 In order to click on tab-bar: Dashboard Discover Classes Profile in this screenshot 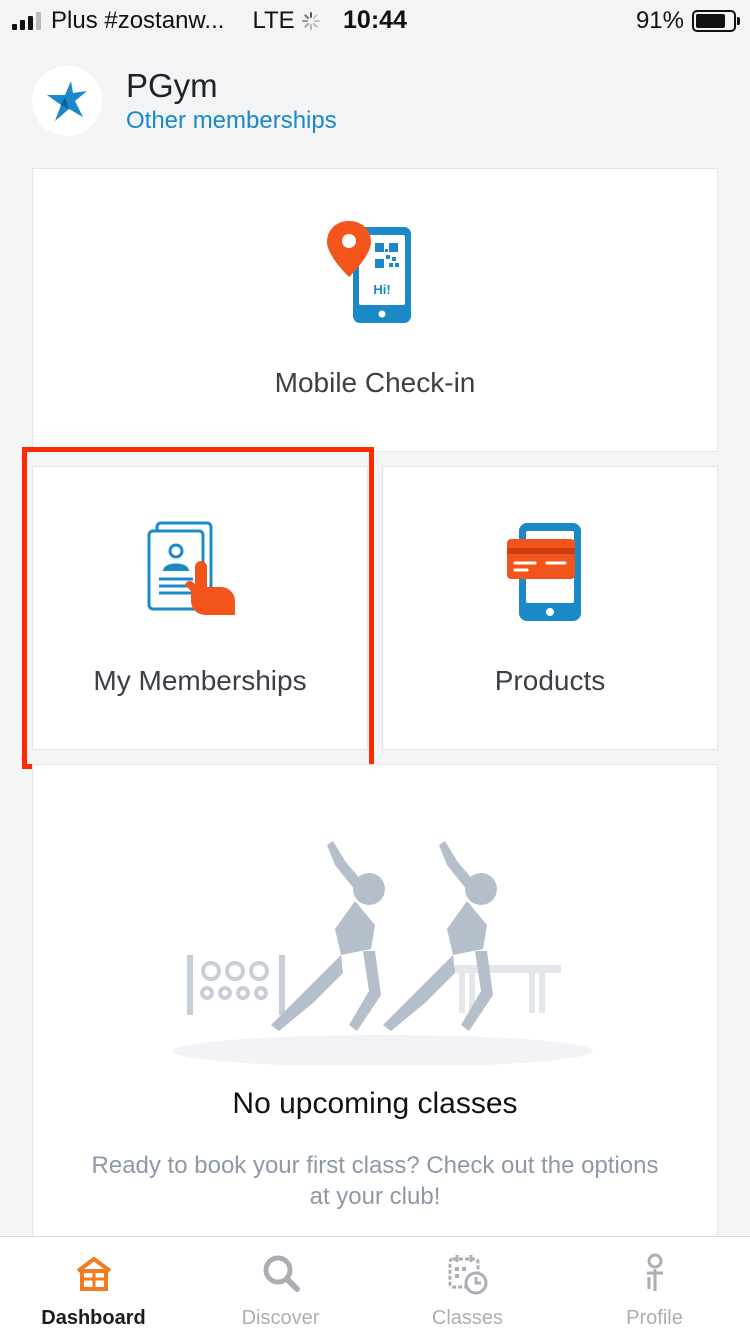, I will do `click(375, 1285)`.